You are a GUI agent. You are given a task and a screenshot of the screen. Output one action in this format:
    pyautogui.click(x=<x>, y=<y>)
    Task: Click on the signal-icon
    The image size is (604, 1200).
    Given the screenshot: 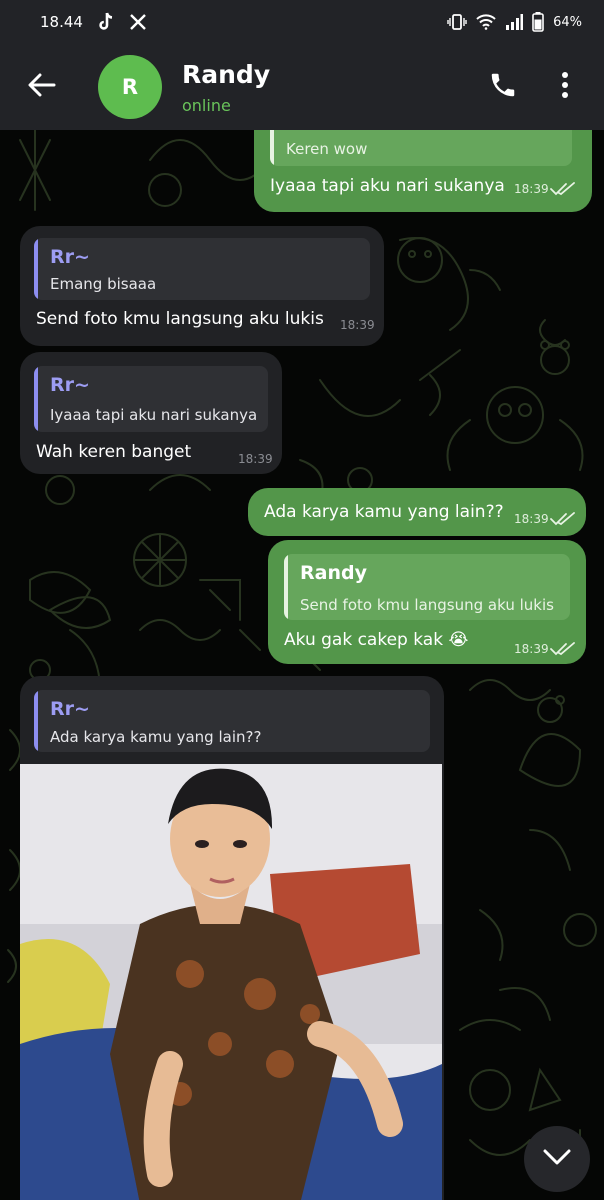 What is the action you would take?
    pyautogui.click(x=514, y=22)
    